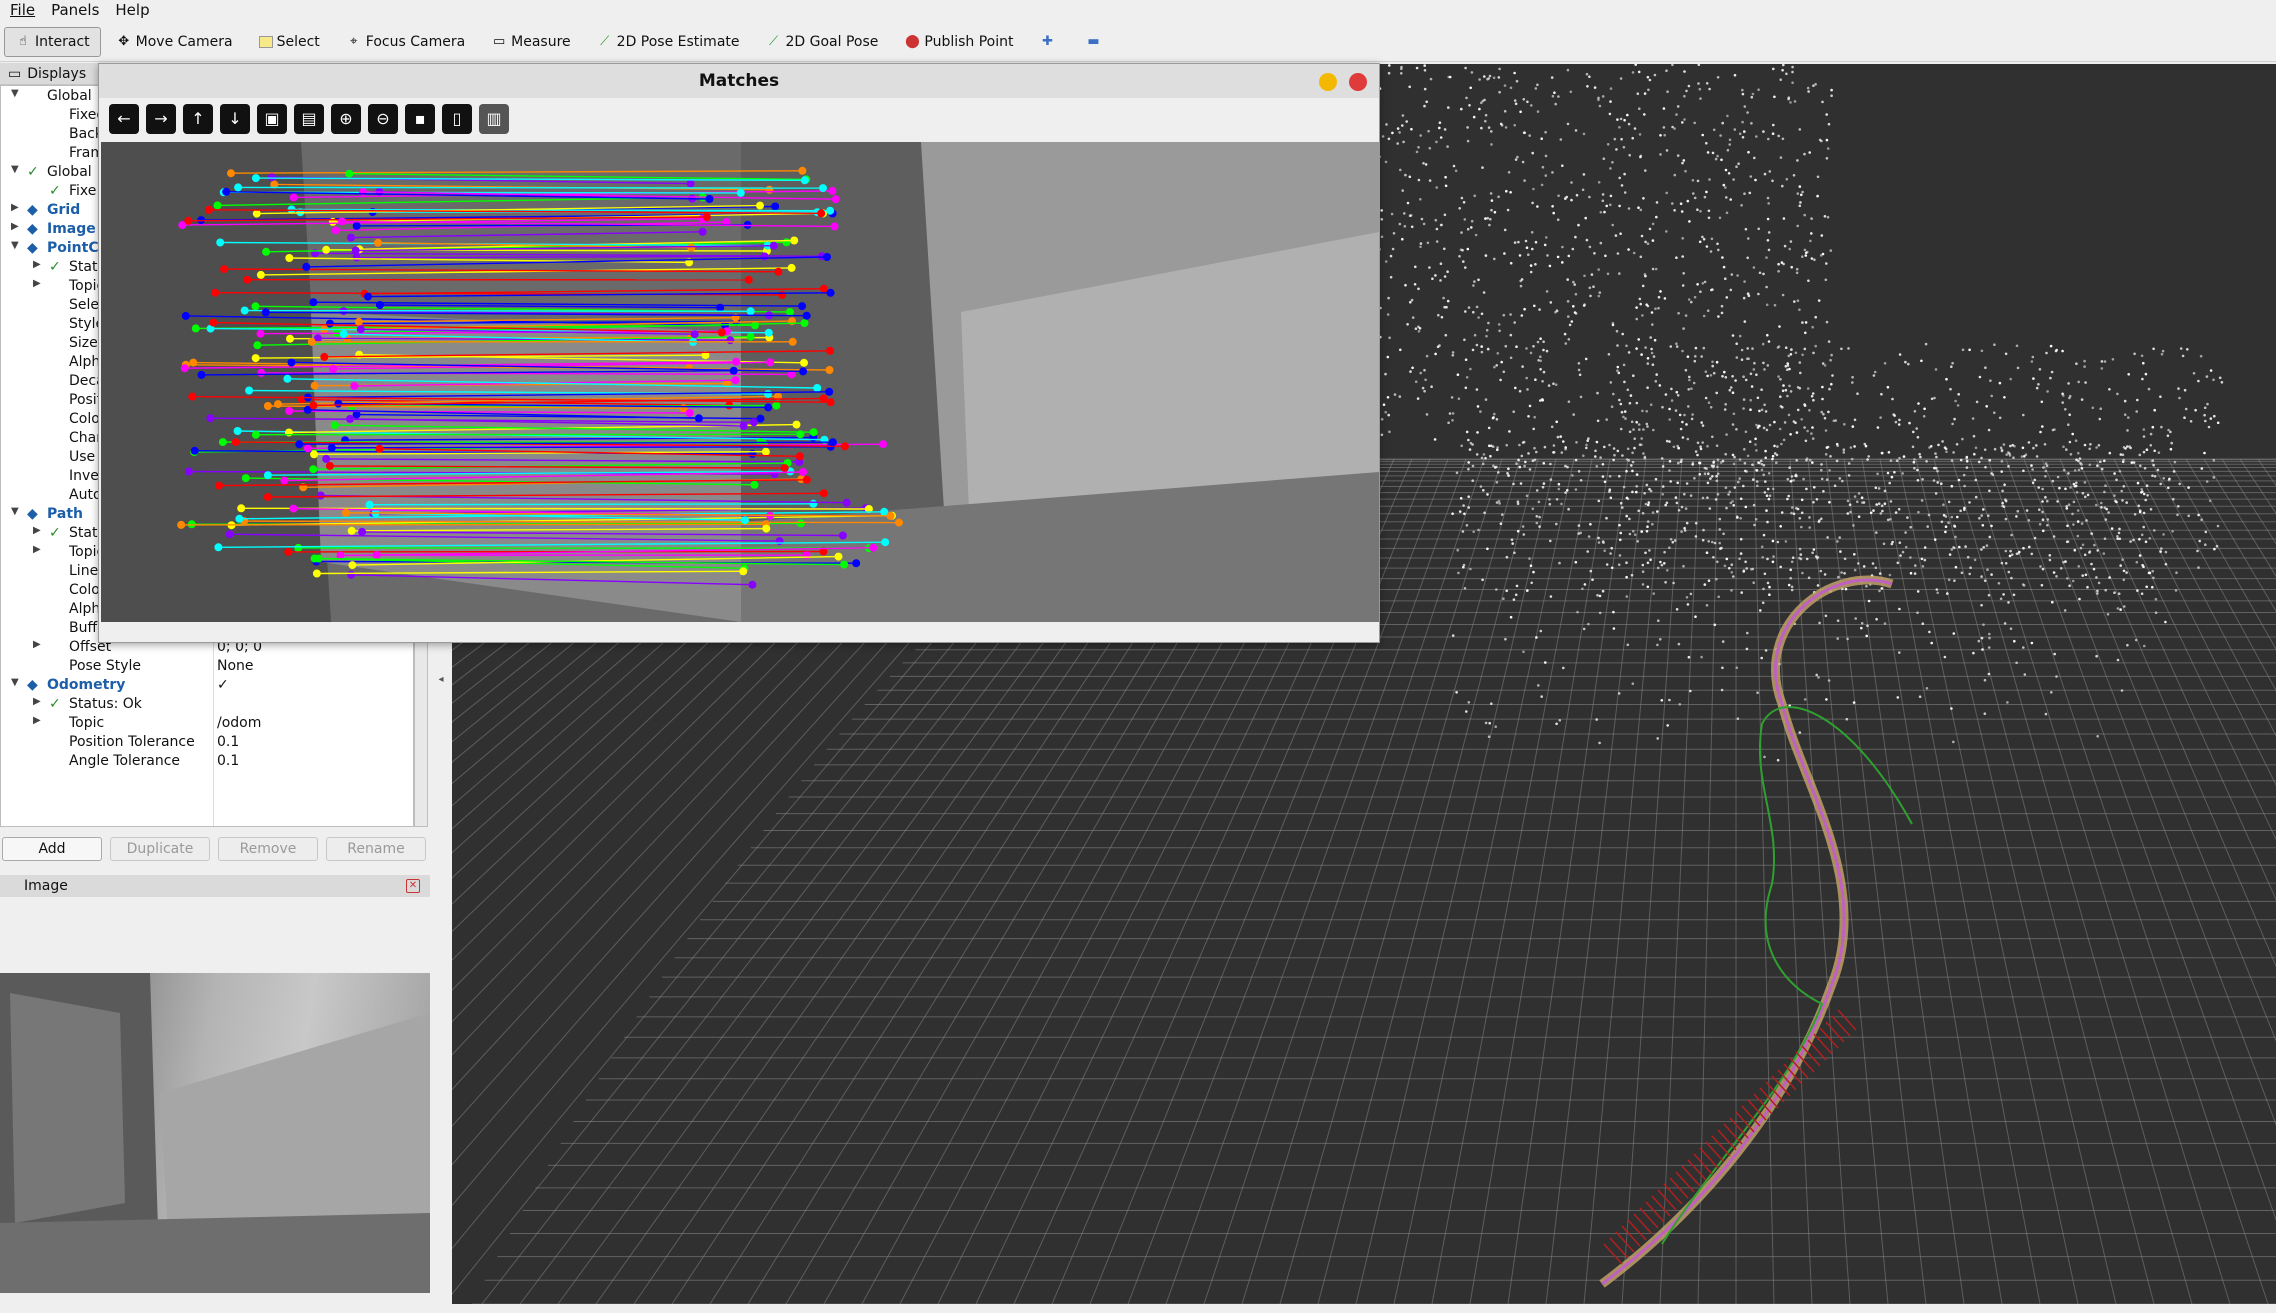  I want to click on display-row-label: Image, so click(71, 229).